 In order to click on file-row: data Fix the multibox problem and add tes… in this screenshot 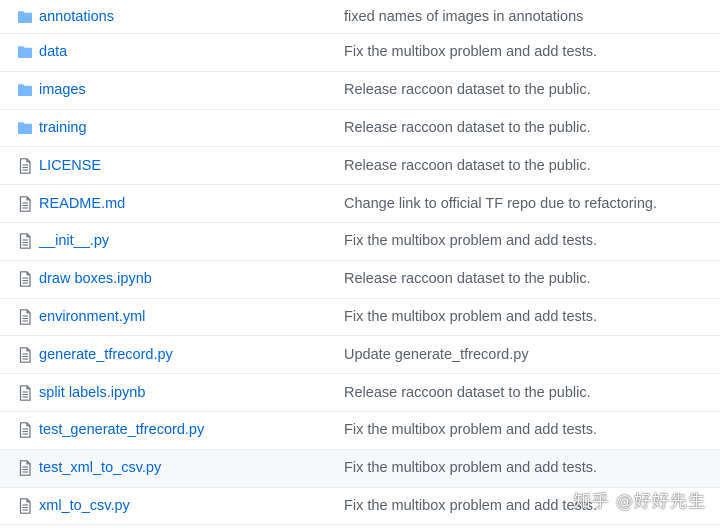, I will do `click(360, 53)`.